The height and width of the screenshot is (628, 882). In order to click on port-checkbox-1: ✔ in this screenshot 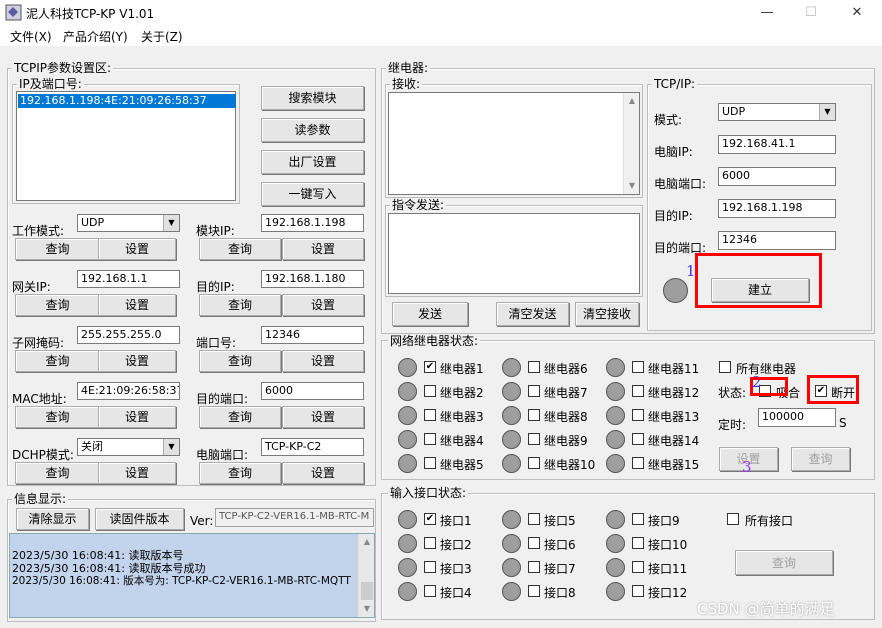, I will do `click(430, 519)`.